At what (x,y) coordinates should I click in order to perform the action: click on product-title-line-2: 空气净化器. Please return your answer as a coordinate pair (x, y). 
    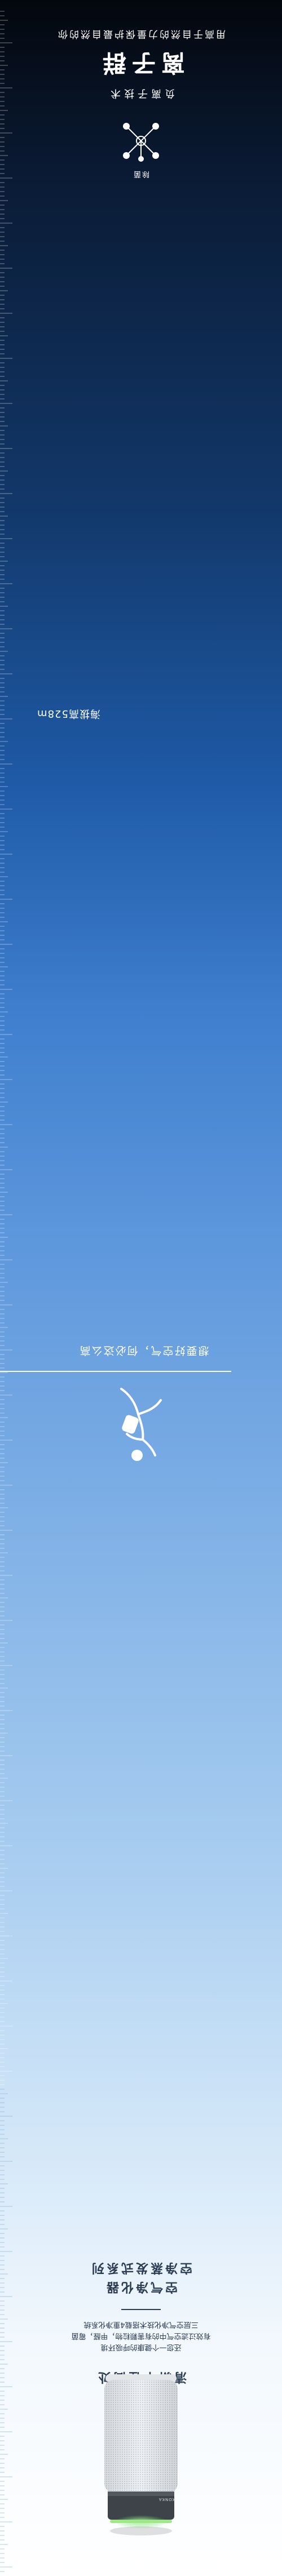
    Looking at the image, I should click on (141, 2287).